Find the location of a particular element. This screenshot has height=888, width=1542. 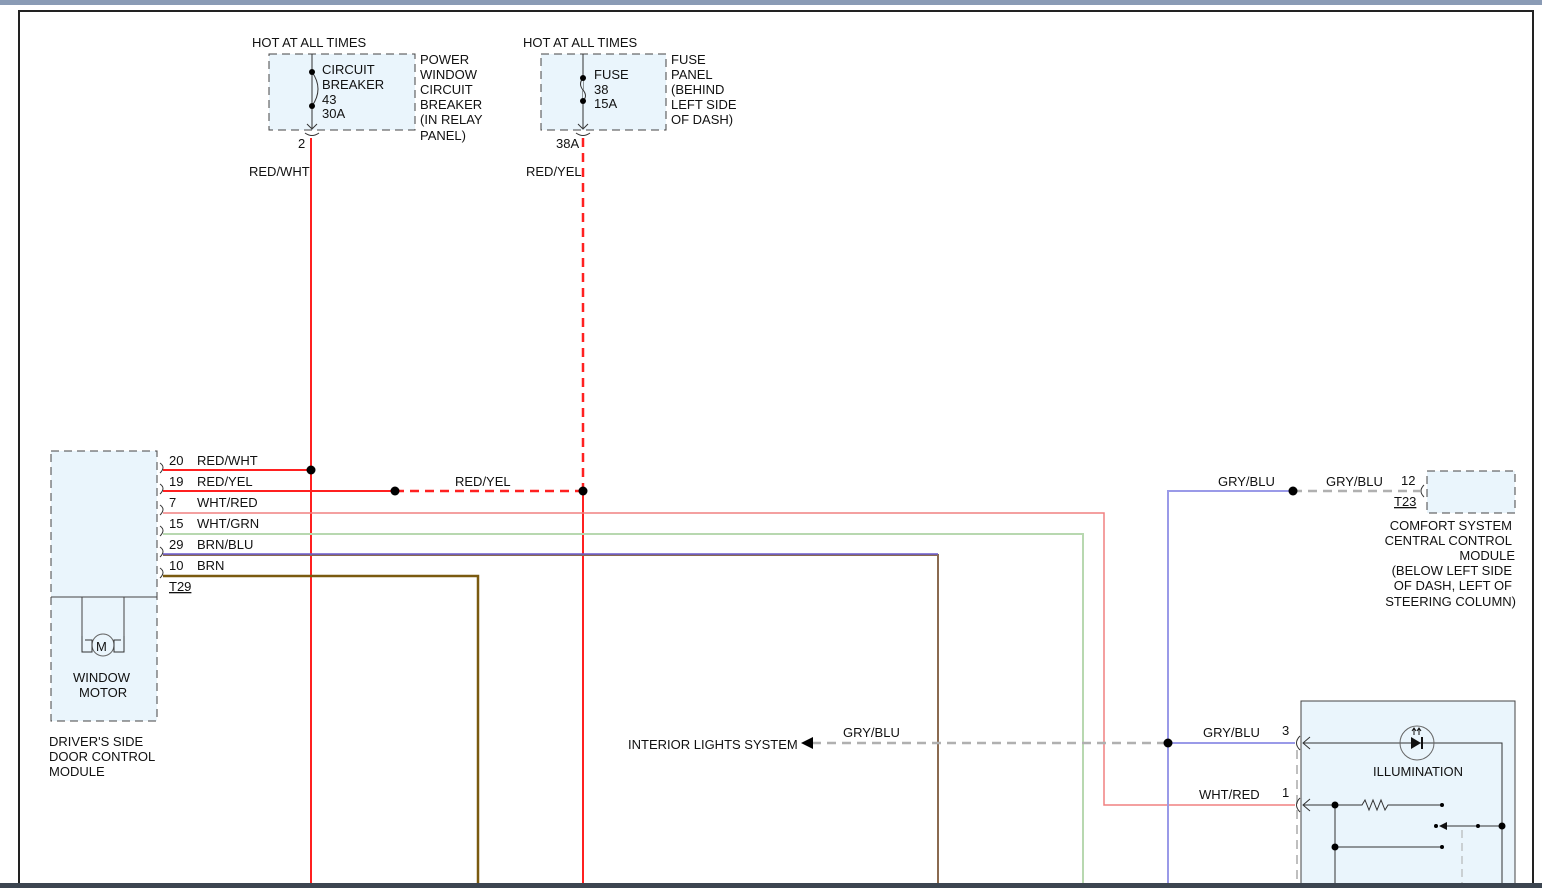

location-label: FUSE is located at coordinates (688, 59).